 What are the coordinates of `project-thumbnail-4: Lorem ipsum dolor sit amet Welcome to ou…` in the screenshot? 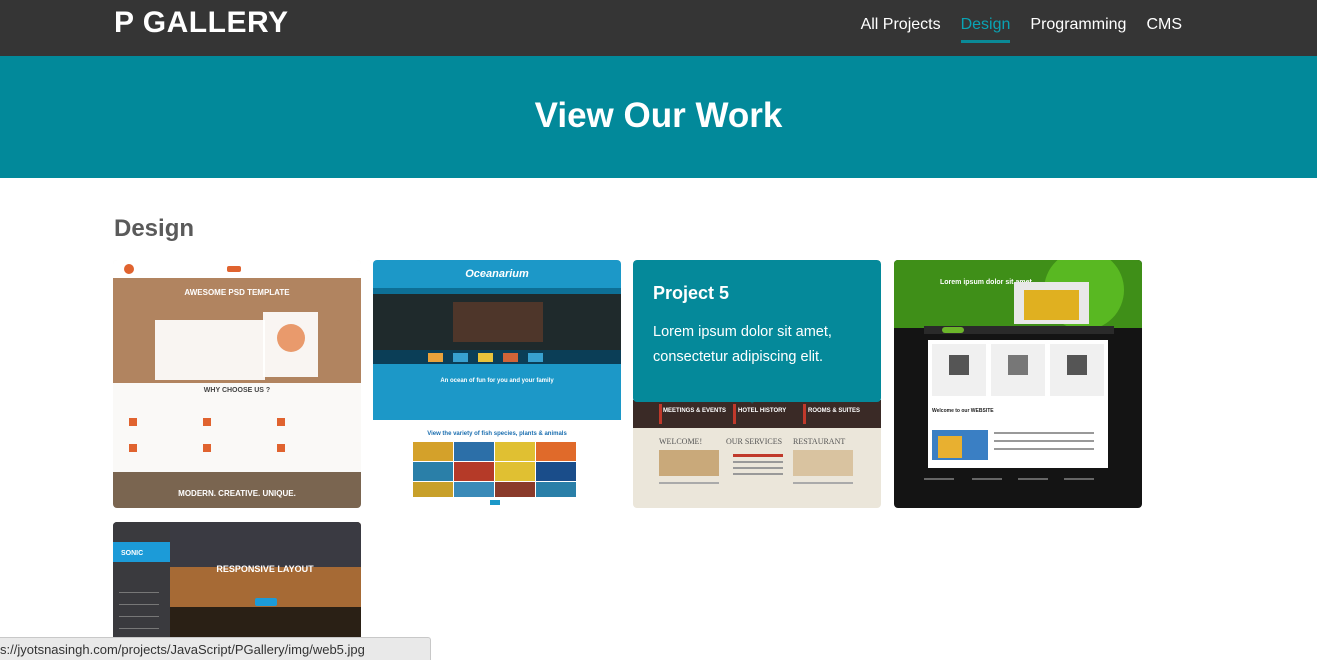 It's located at (1018, 384).